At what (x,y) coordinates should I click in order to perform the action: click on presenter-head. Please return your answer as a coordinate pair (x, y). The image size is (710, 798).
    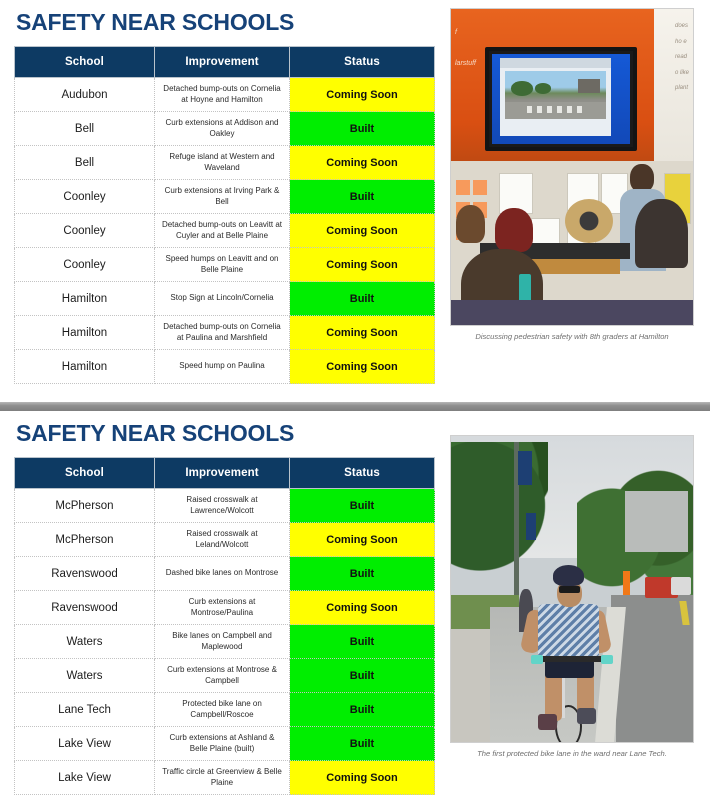
    Looking at the image, I should click on (642, 178).